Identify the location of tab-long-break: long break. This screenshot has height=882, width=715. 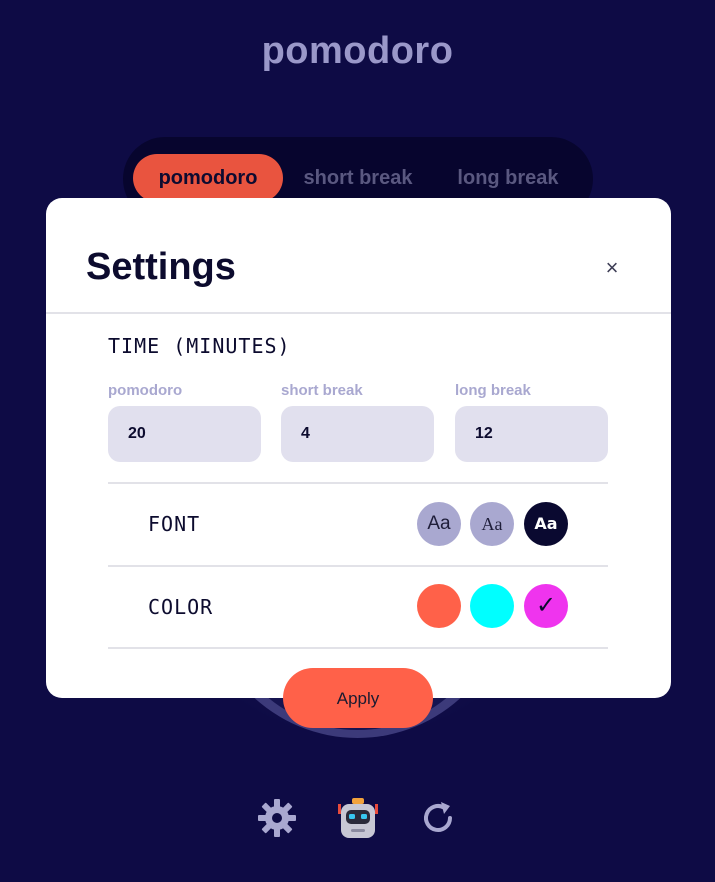
(508, 178).